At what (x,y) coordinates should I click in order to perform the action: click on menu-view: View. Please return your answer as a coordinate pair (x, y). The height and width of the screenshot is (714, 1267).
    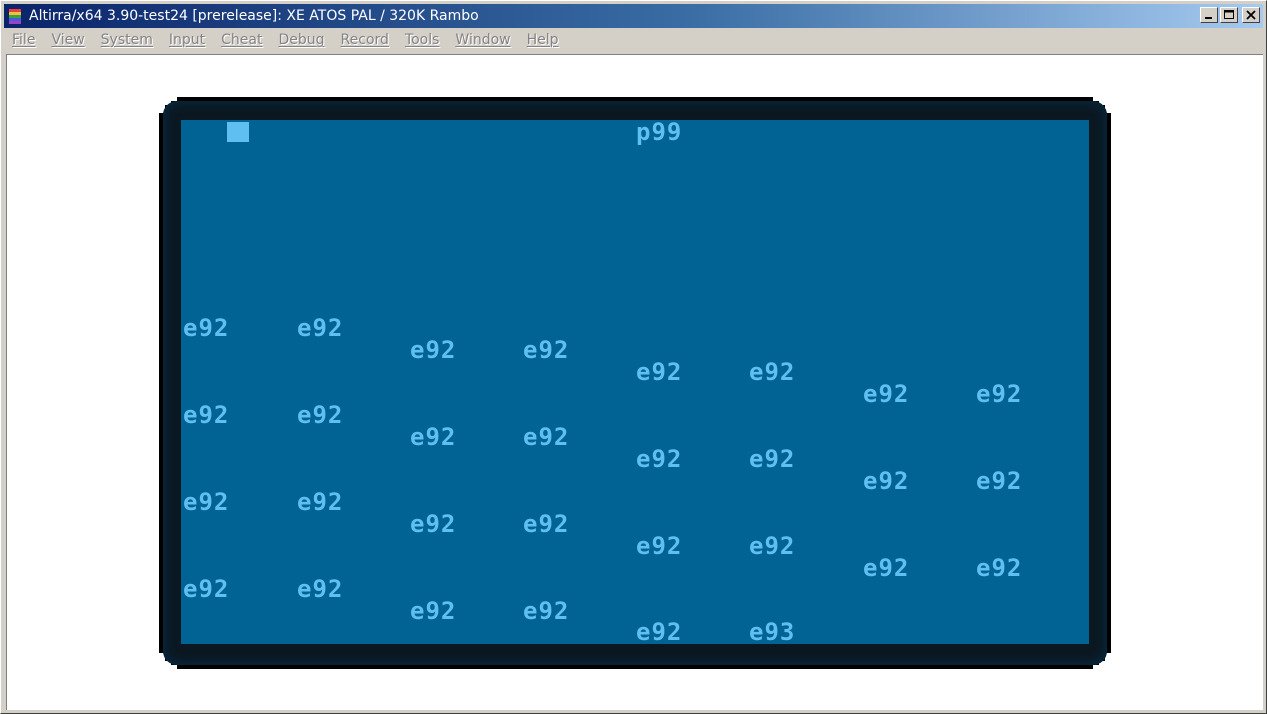
    Looking at the image, I should click on (67, 40).